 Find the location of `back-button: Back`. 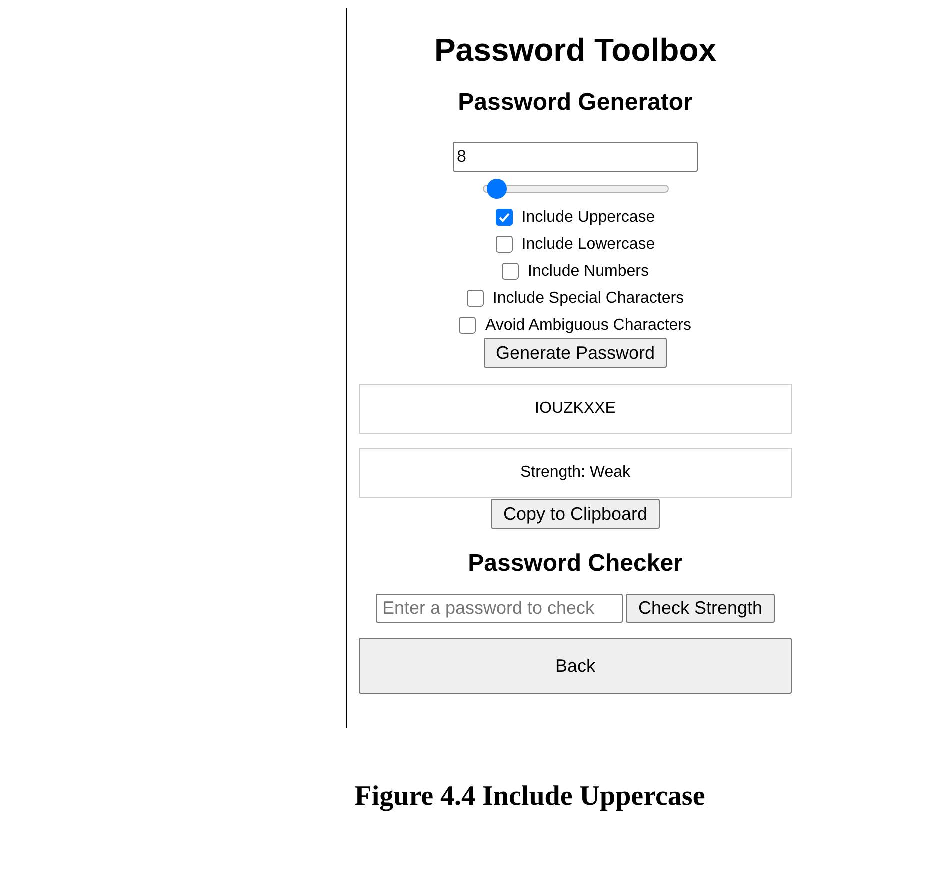

back-button: Back is located at coordinates (575, 666).